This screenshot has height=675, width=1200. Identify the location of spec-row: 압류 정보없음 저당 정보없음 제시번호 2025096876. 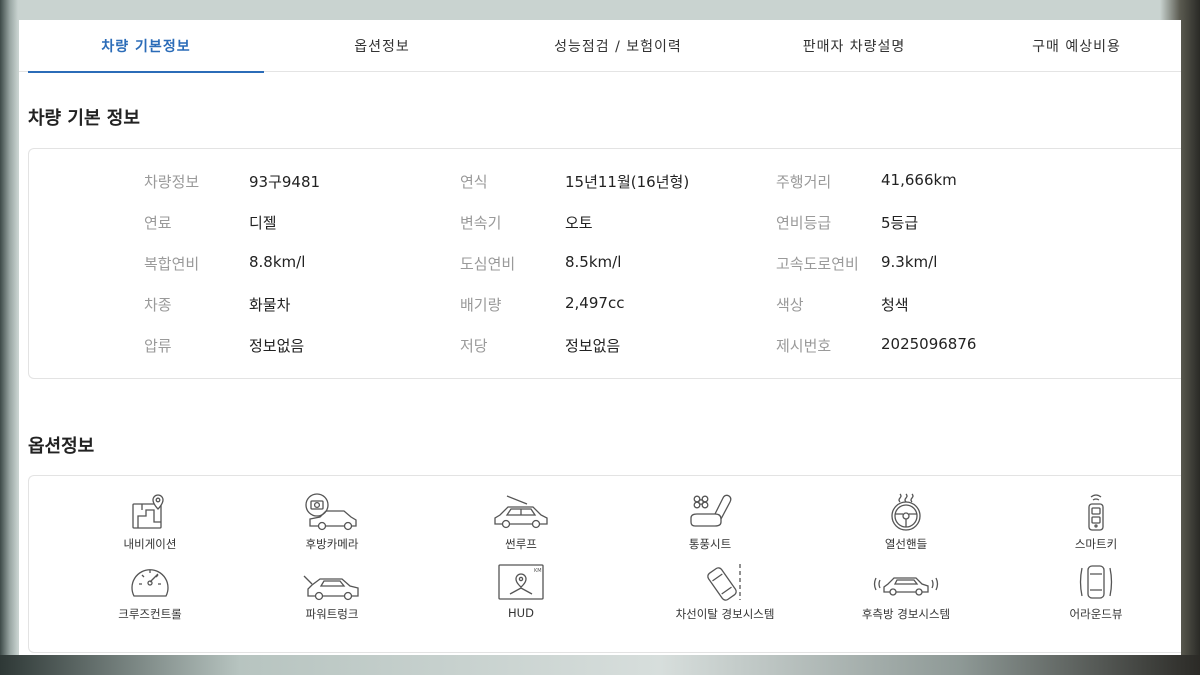
(605, 347).